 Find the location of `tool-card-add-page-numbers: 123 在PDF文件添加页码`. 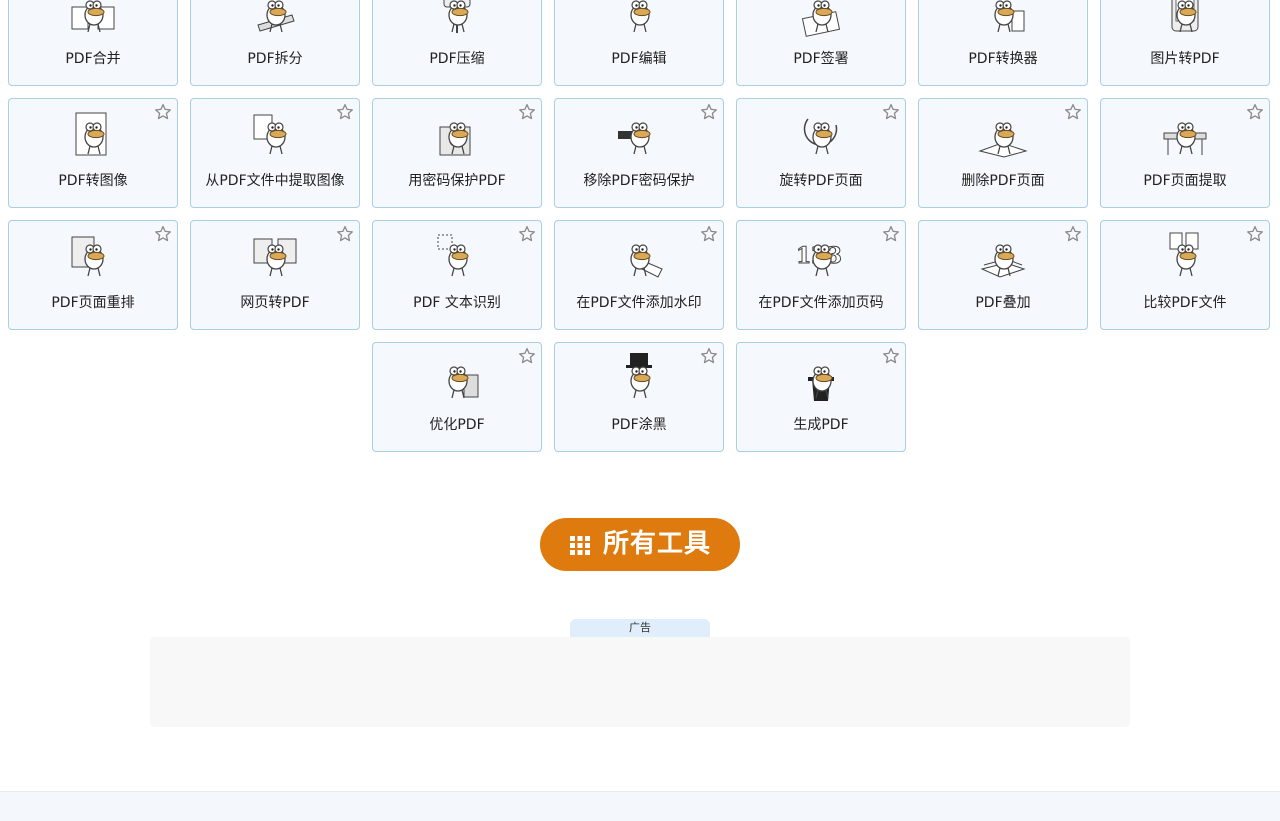

tool-card-add-page-numbers: 123 在PDF文件添加页码 is located at coordinates (821, 275).